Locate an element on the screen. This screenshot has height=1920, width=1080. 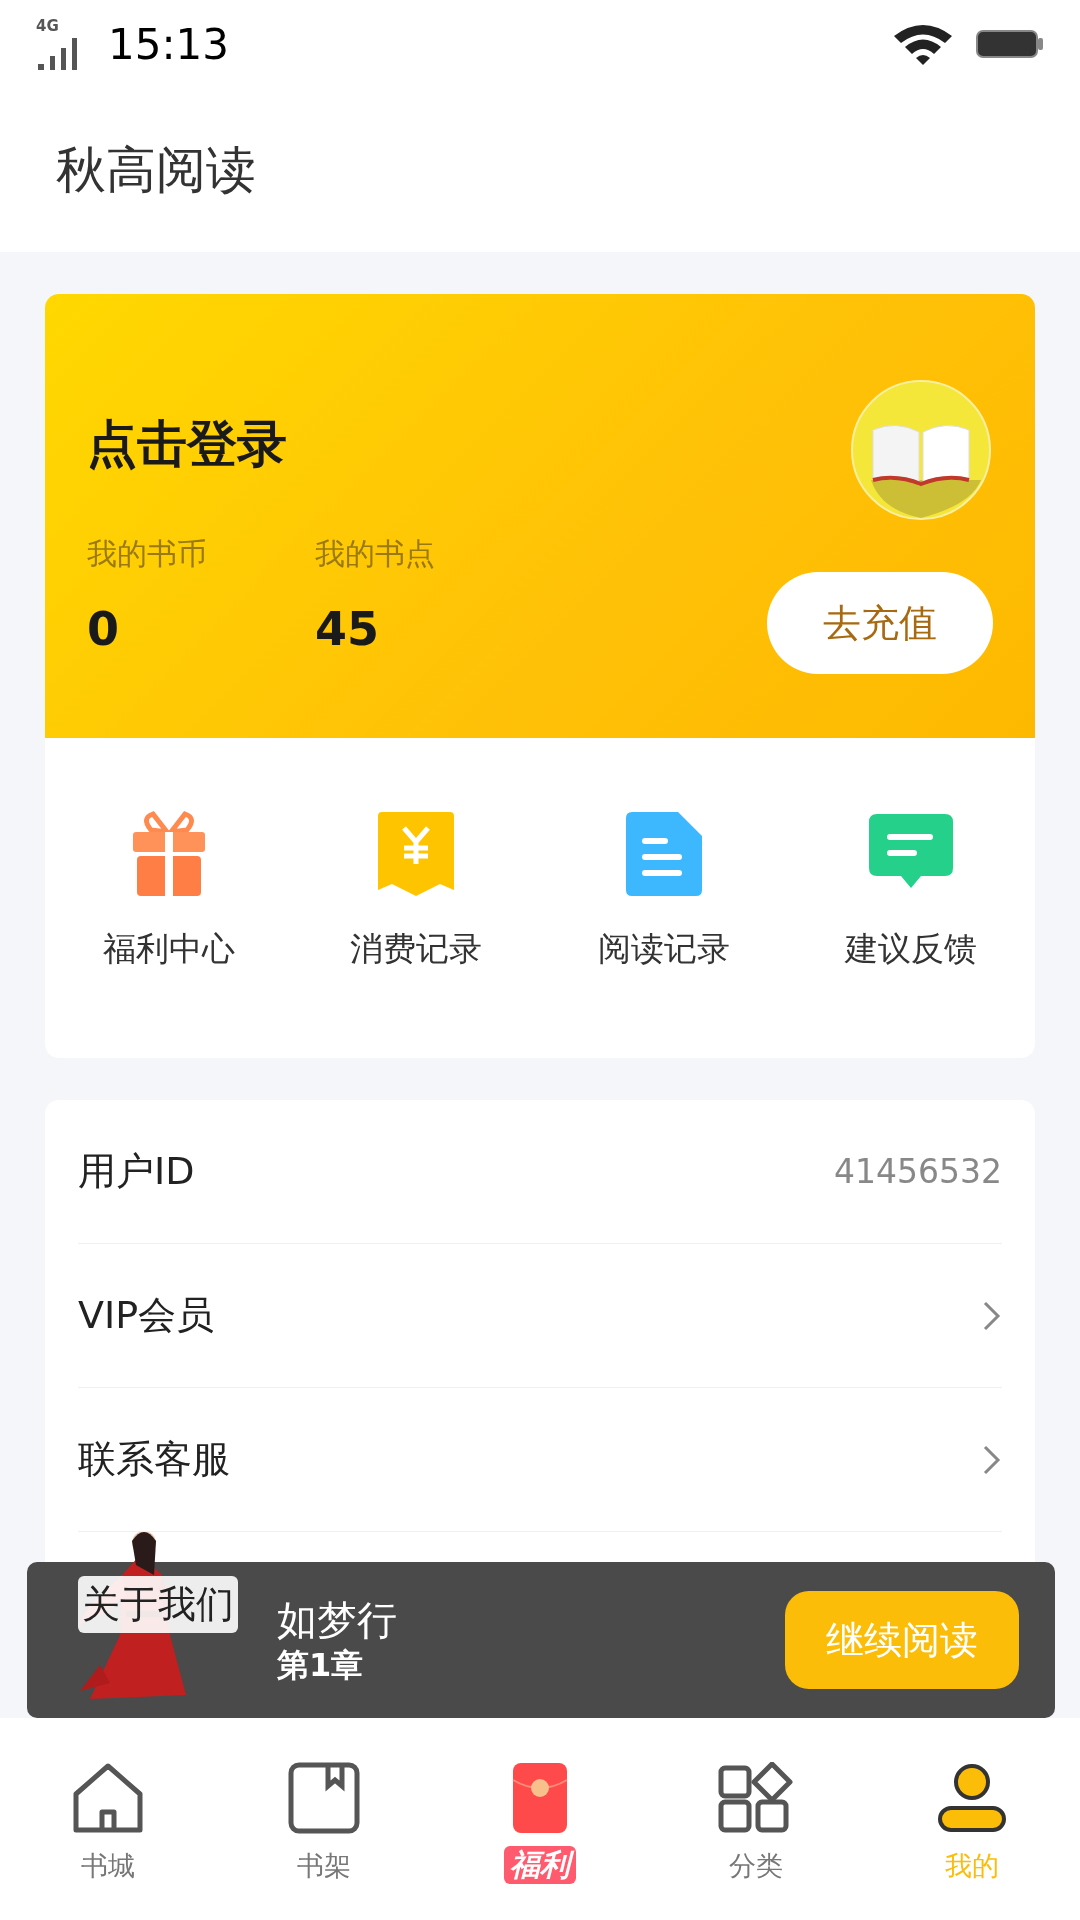
stat-label: 我的书点 is located at coordinates (375, 554).